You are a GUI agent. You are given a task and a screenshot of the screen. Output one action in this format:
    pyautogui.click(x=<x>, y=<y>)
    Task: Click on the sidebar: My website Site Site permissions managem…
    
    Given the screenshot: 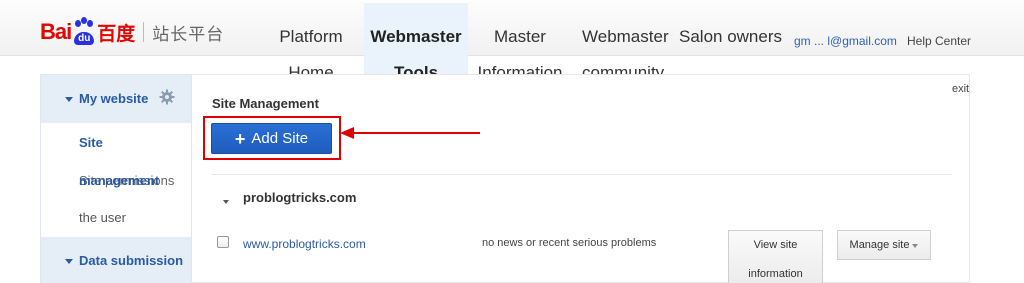 What is the action you would take?
    pyautogui.click(x=116, y=178)
    